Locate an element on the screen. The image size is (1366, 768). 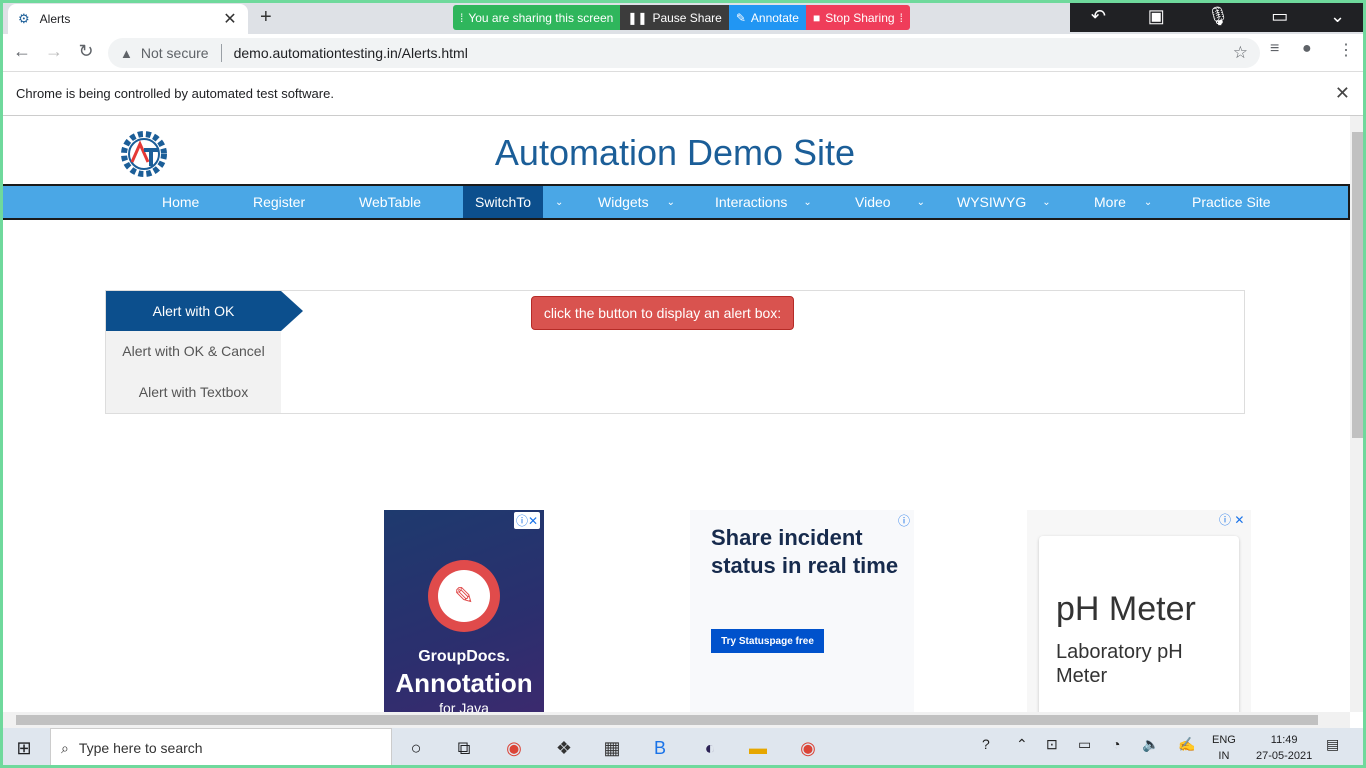
undo-icon: ↶ is located at coordinates (1098, 16).